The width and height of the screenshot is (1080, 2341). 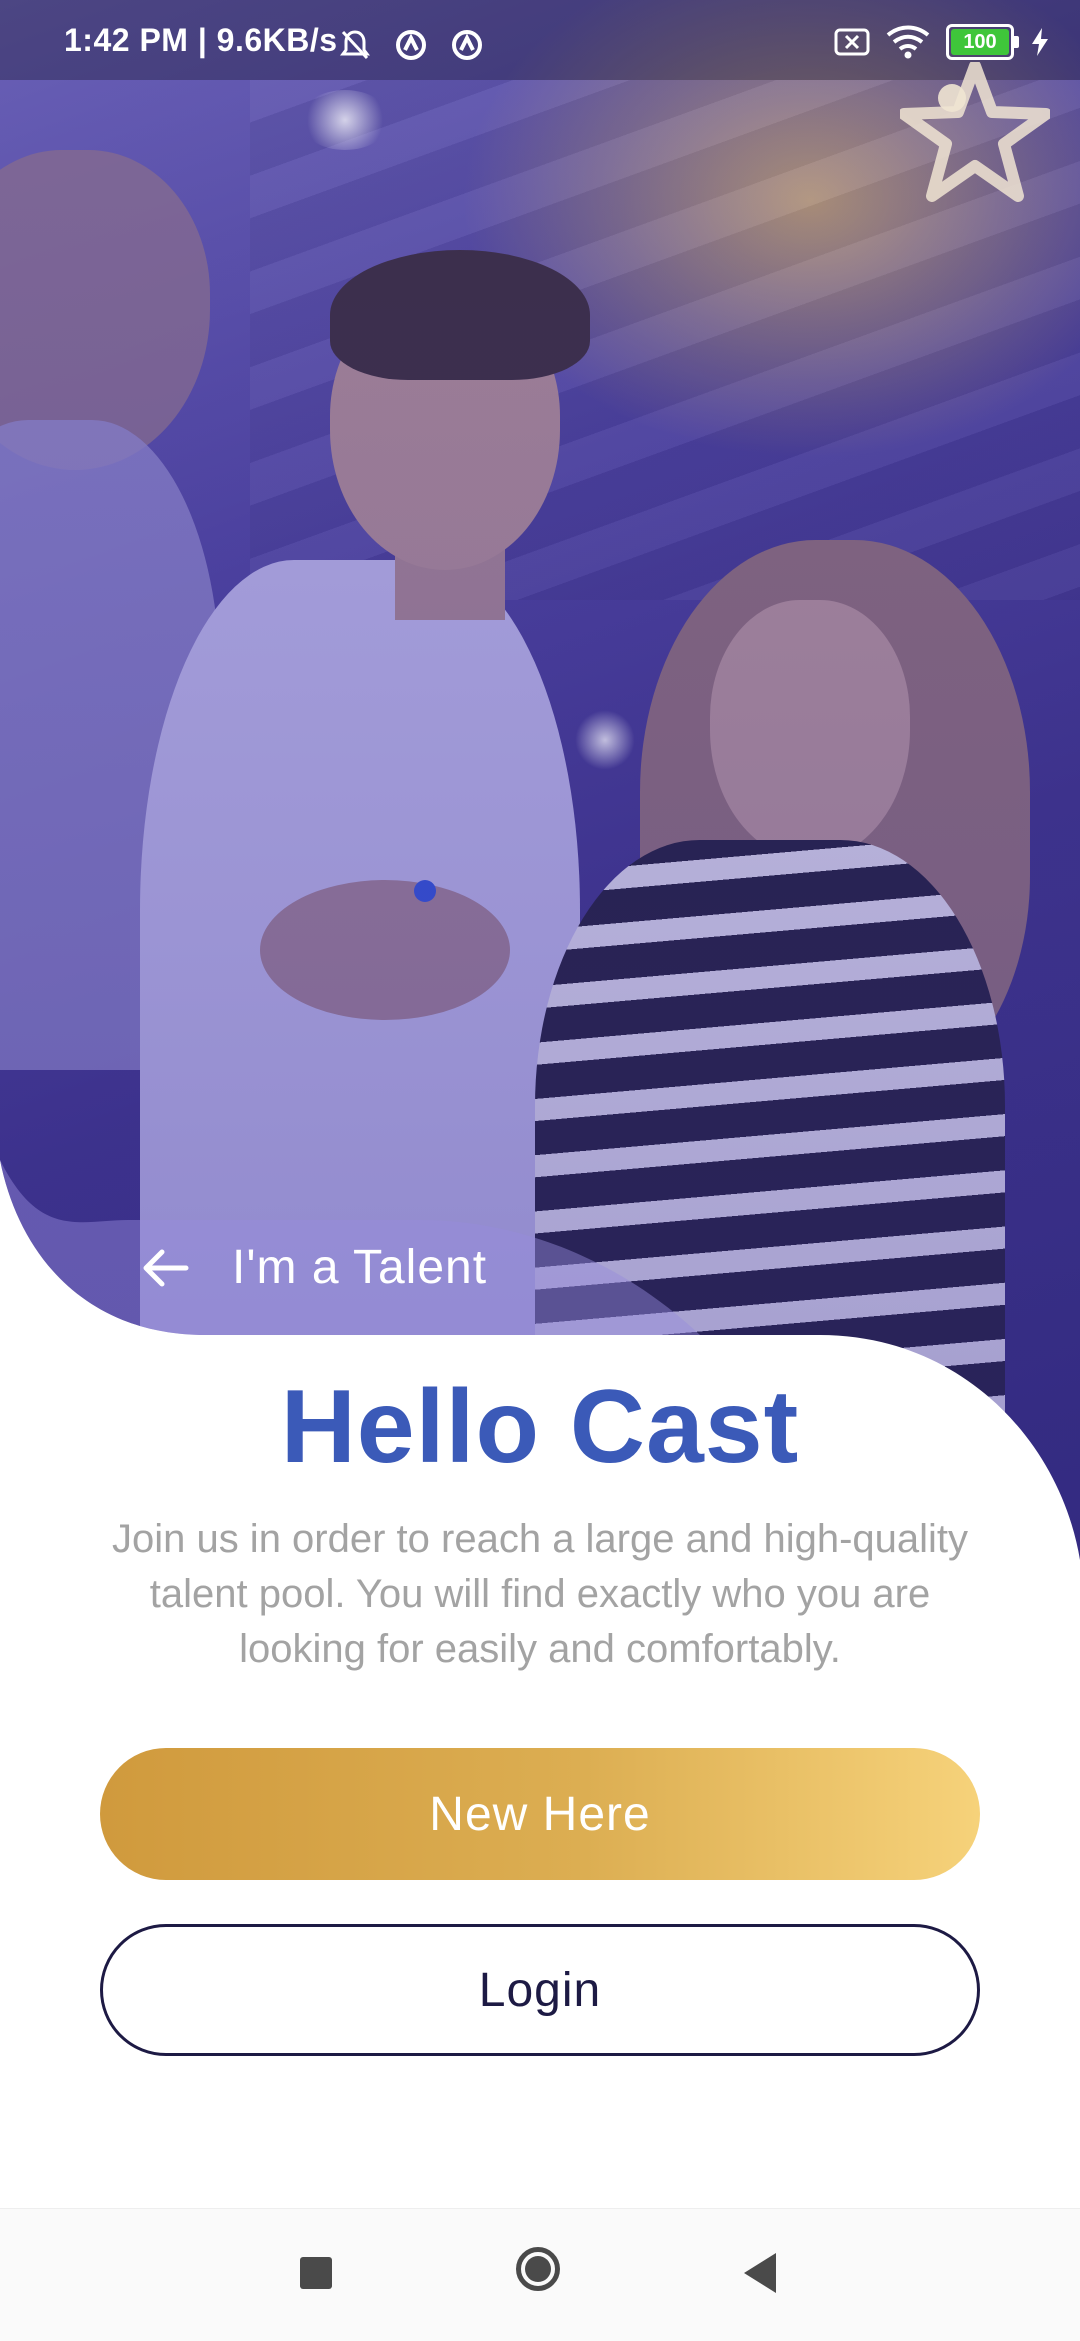 I want to click on star-person-logo, so click(x=975, y=132).